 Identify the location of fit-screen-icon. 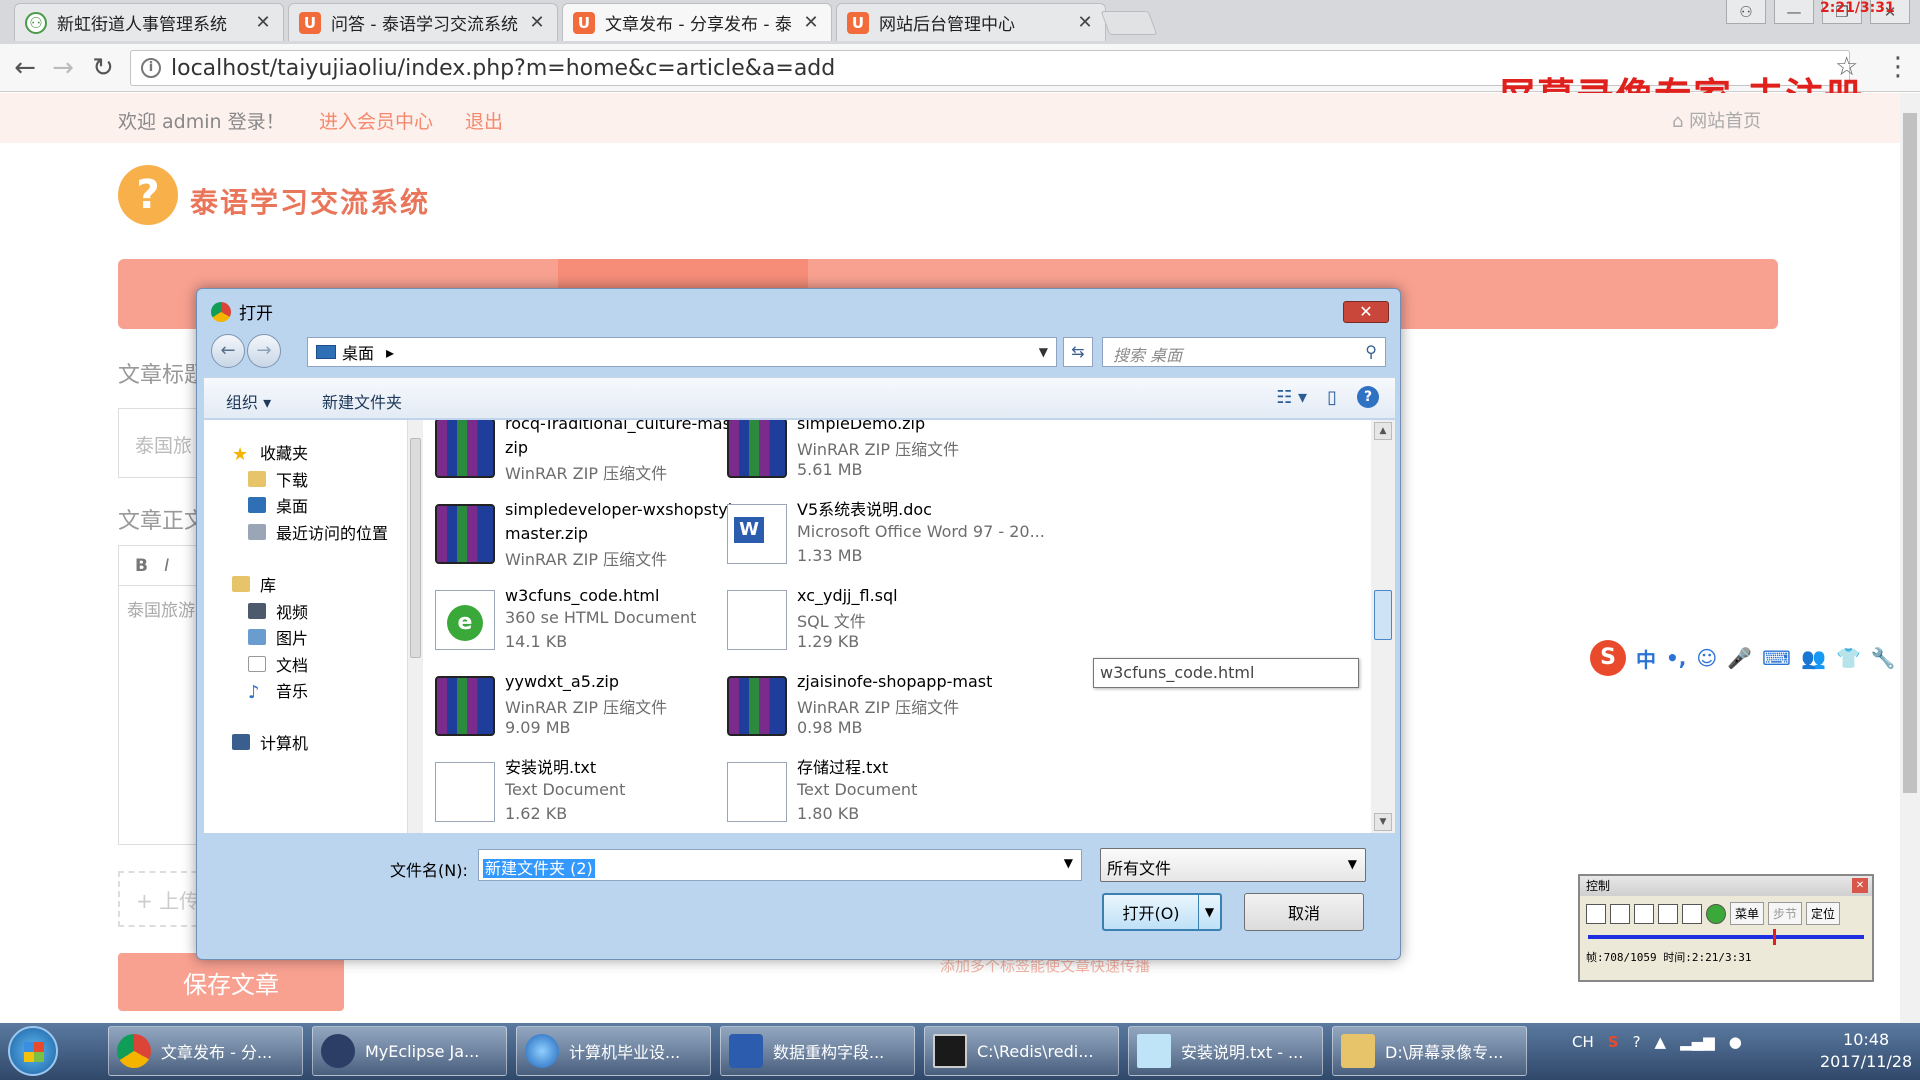
(1668, 913).